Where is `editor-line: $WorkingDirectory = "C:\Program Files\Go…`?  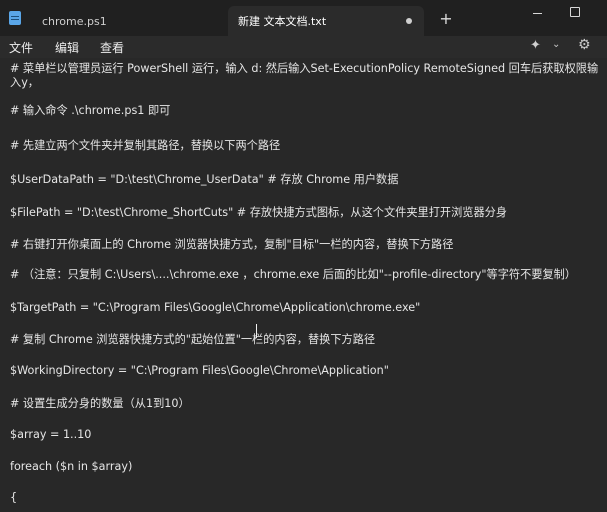
editor-line: $WorkingDirectory = "C:\Program Files\Go… is located at coordinates (199, 370).